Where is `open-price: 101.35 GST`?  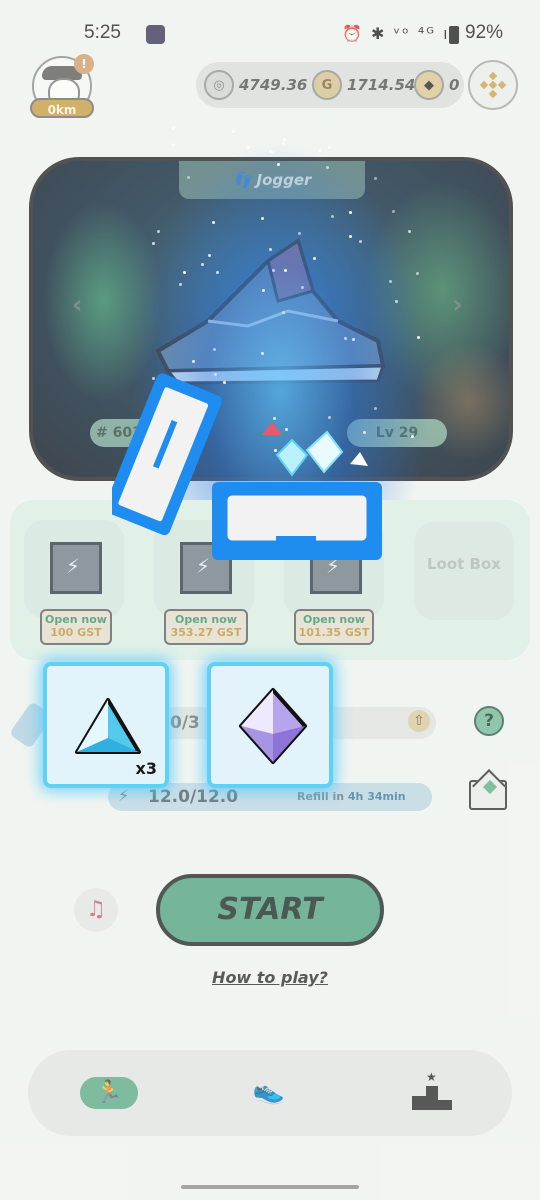
open-price: 101.35 GST is located at coordinates (334, 632).